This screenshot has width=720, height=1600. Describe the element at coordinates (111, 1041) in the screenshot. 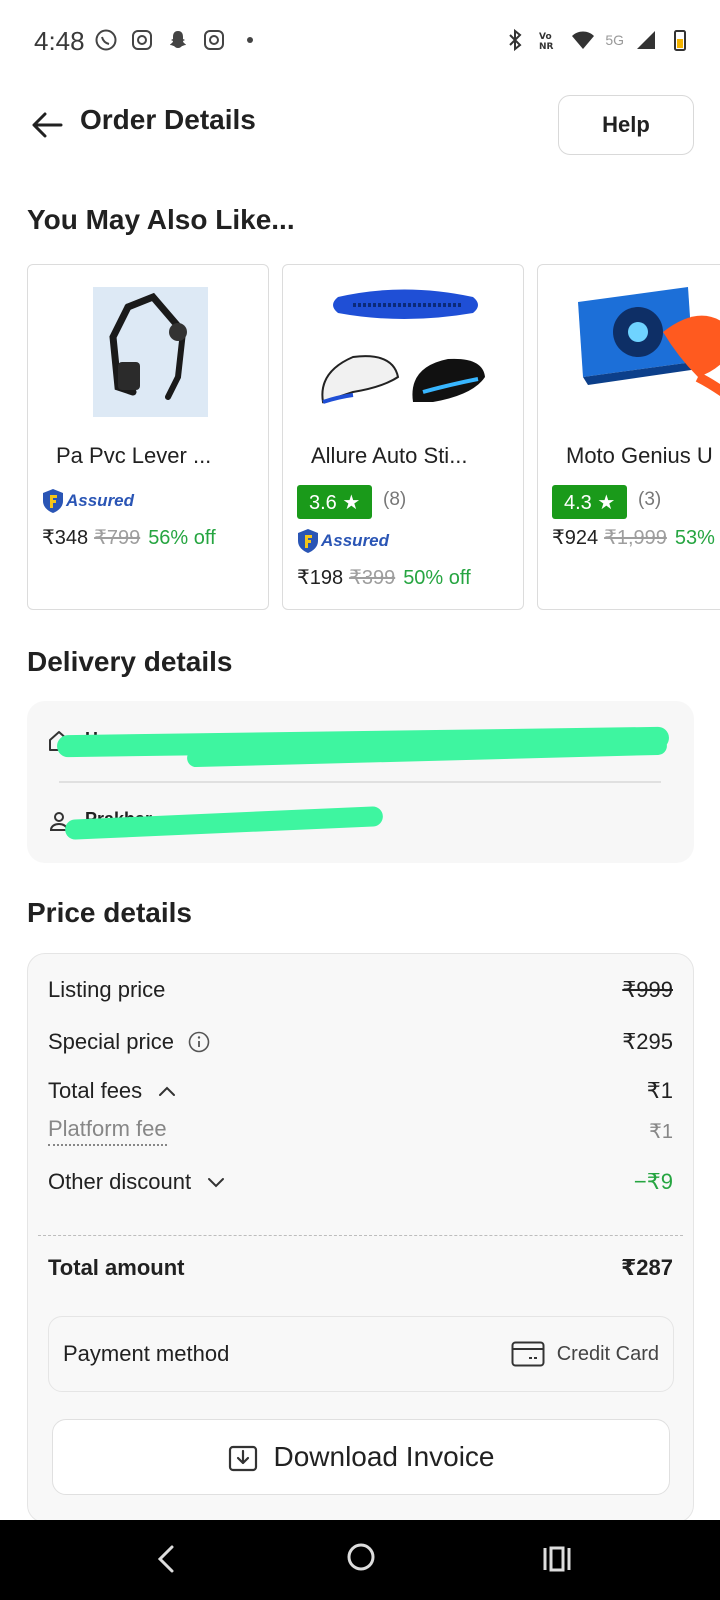

I see `special-price-label: Special price` at that location.